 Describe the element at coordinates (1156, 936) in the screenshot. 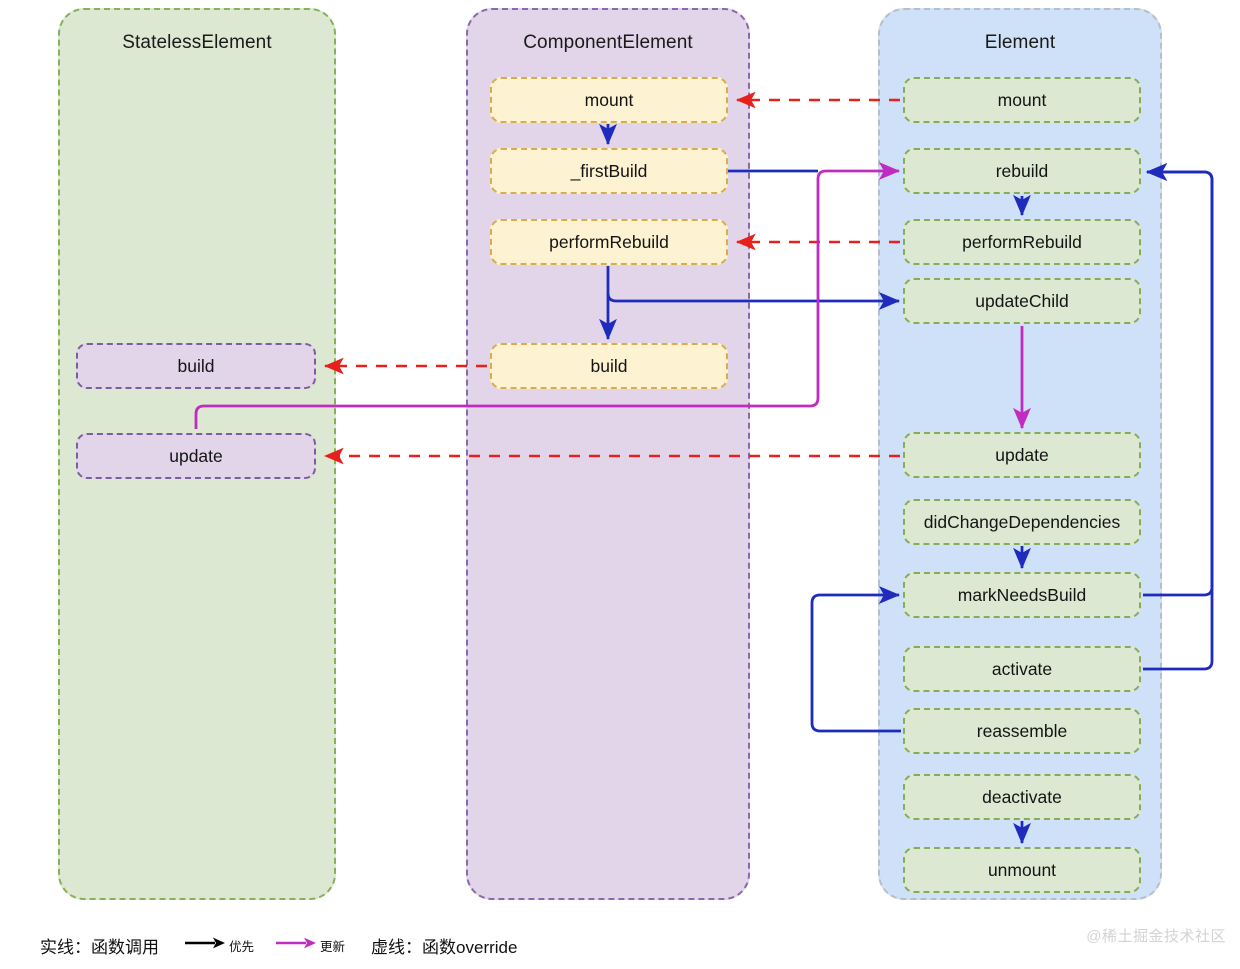

I see `watermark: @稀土掘金技术社区` at that location.